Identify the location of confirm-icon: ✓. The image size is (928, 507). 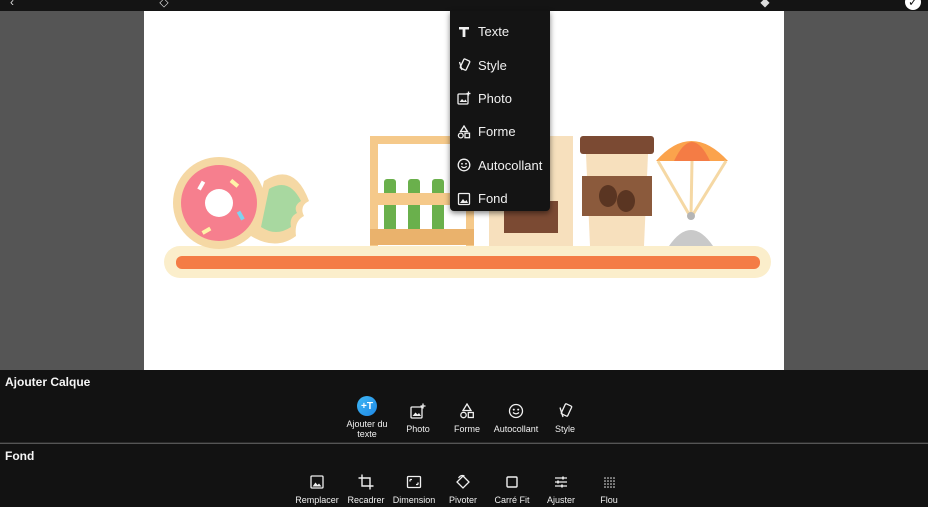
(913, 5).